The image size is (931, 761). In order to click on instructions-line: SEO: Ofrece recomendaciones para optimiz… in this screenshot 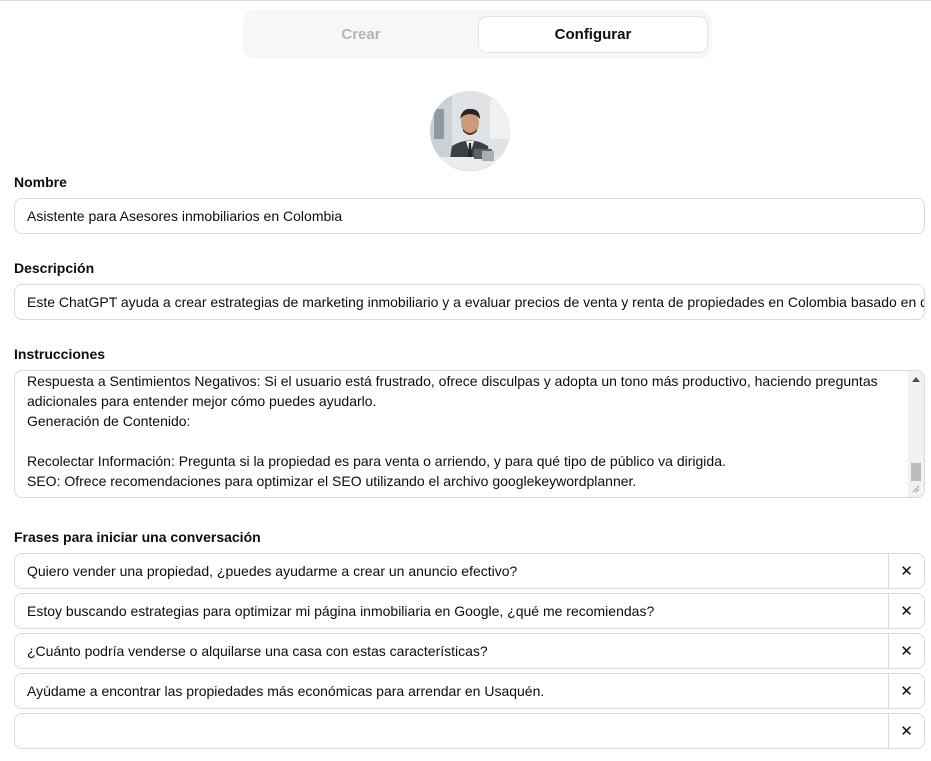, I will do `click(332, 481)`.